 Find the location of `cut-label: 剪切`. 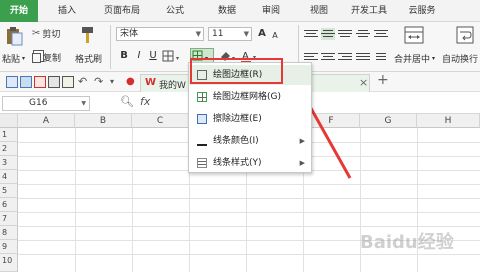

cut-label: 剪切 is located at coordinates (51, 35).